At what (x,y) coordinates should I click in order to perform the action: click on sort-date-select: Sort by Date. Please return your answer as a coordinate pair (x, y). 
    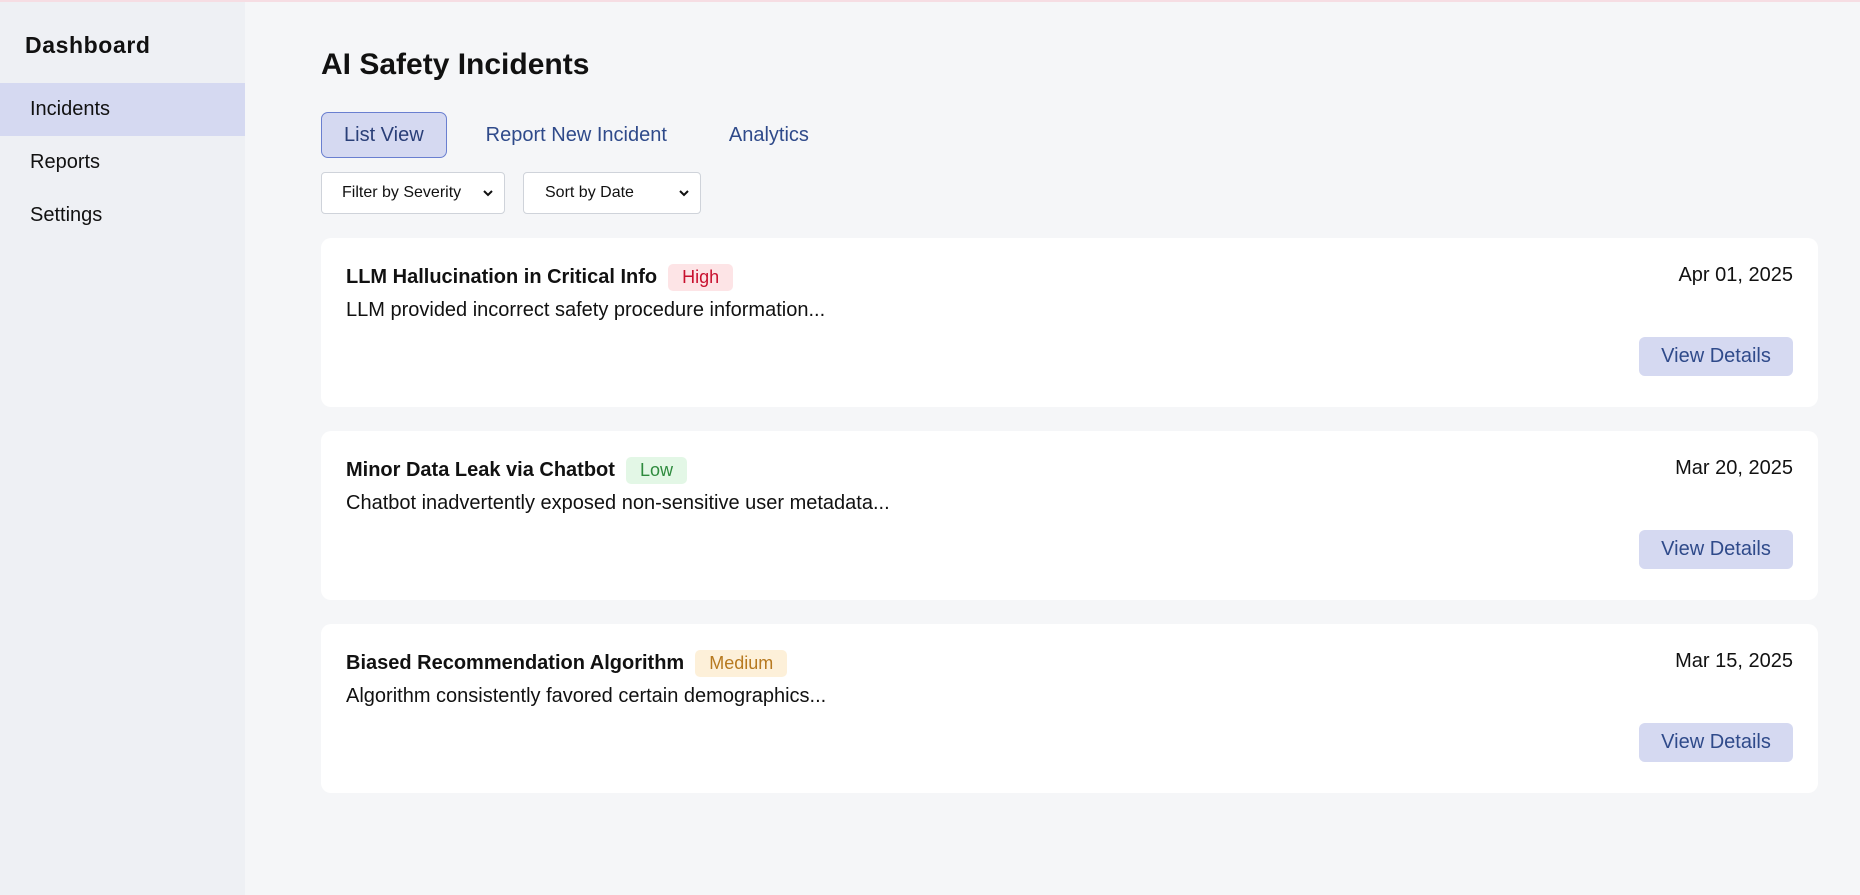
    Looking at the image, I should click on (612, 193).